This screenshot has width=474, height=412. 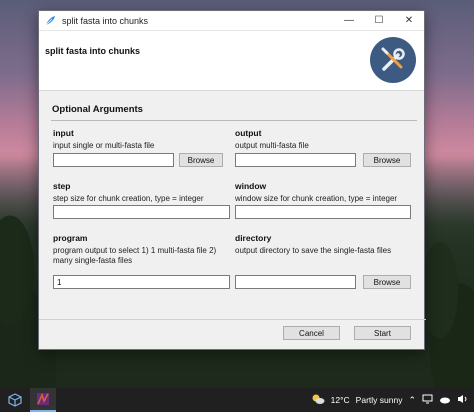 I want to click on cancel-button: Cancel, so click(x=311, y=333).